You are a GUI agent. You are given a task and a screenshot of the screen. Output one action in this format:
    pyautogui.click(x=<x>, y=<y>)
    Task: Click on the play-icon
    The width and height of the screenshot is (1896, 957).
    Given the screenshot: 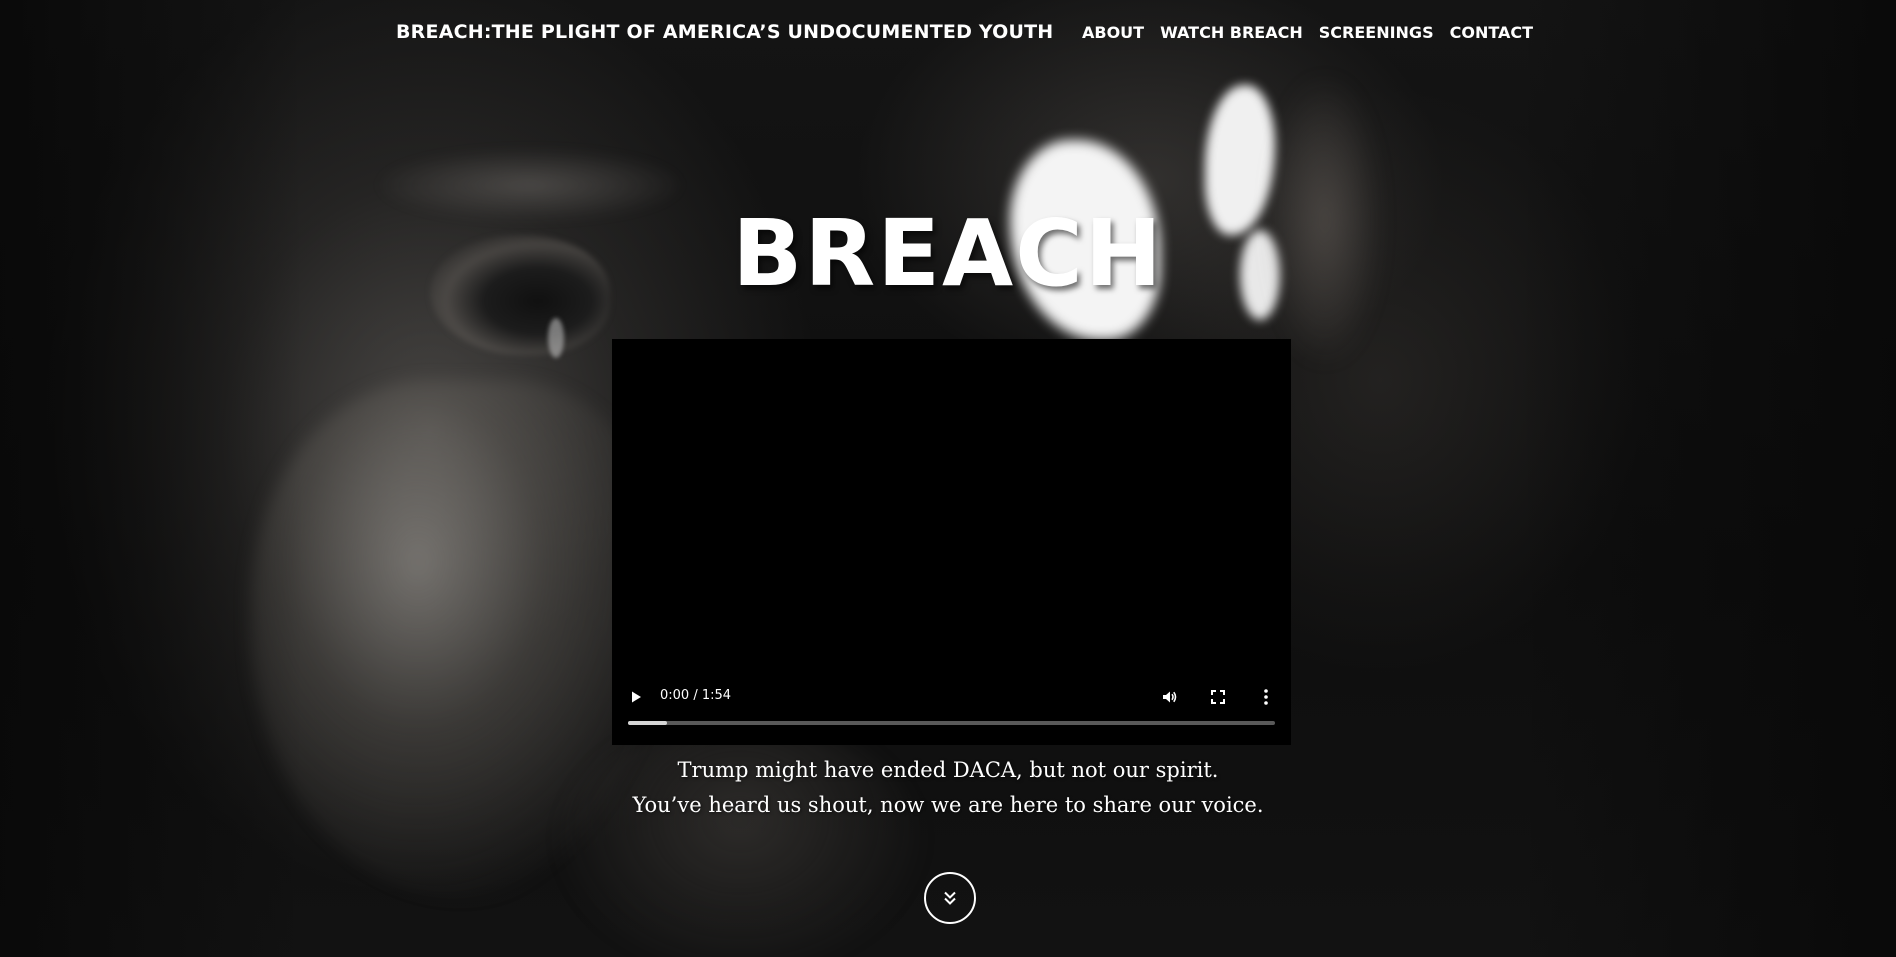 What is the action you would take?
    pyautogui.click(x=636, y=697)
    